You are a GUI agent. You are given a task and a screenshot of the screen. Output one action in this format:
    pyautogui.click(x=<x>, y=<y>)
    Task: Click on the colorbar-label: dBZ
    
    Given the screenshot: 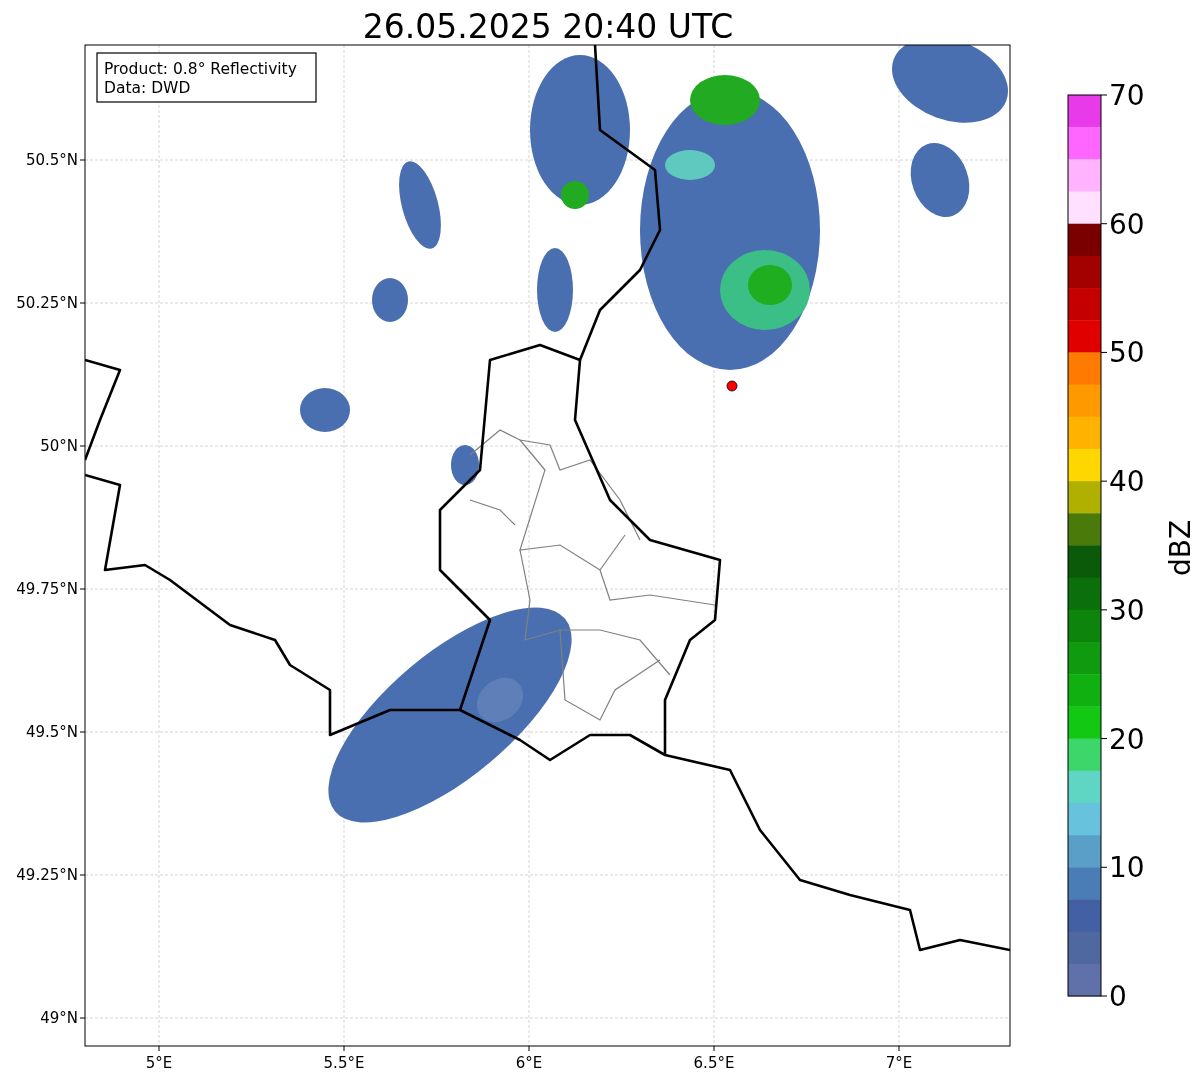 What is the action you would take?
    pyautogui.click(x=1180, y=548)
    